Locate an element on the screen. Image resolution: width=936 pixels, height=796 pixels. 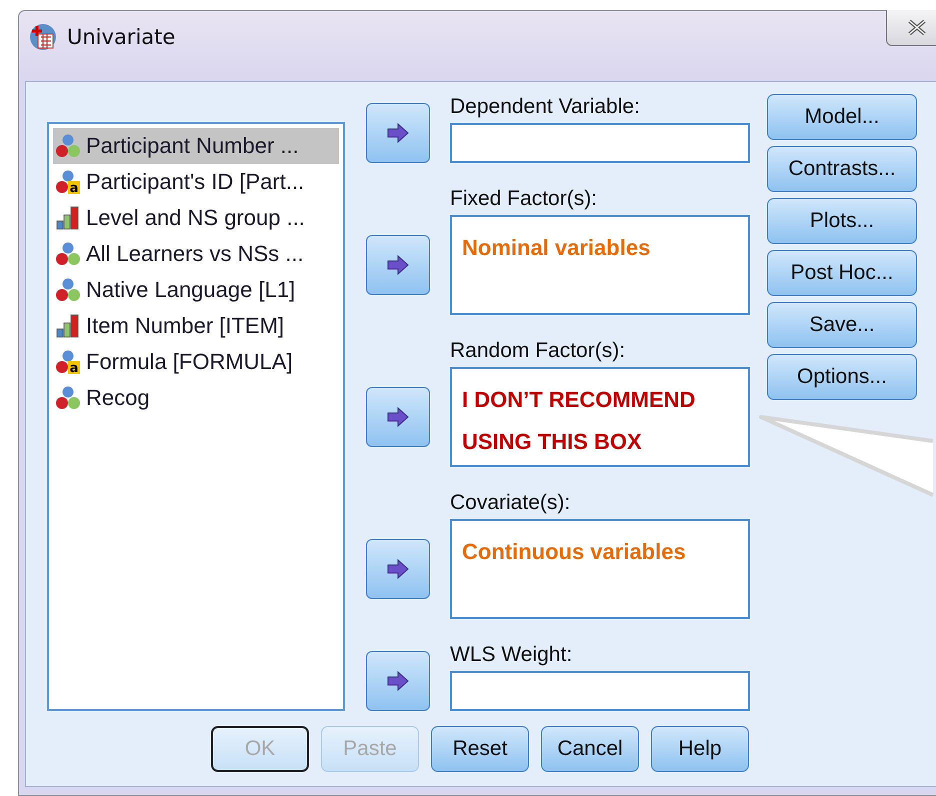
close-icon is located at coordinates (917, 27).